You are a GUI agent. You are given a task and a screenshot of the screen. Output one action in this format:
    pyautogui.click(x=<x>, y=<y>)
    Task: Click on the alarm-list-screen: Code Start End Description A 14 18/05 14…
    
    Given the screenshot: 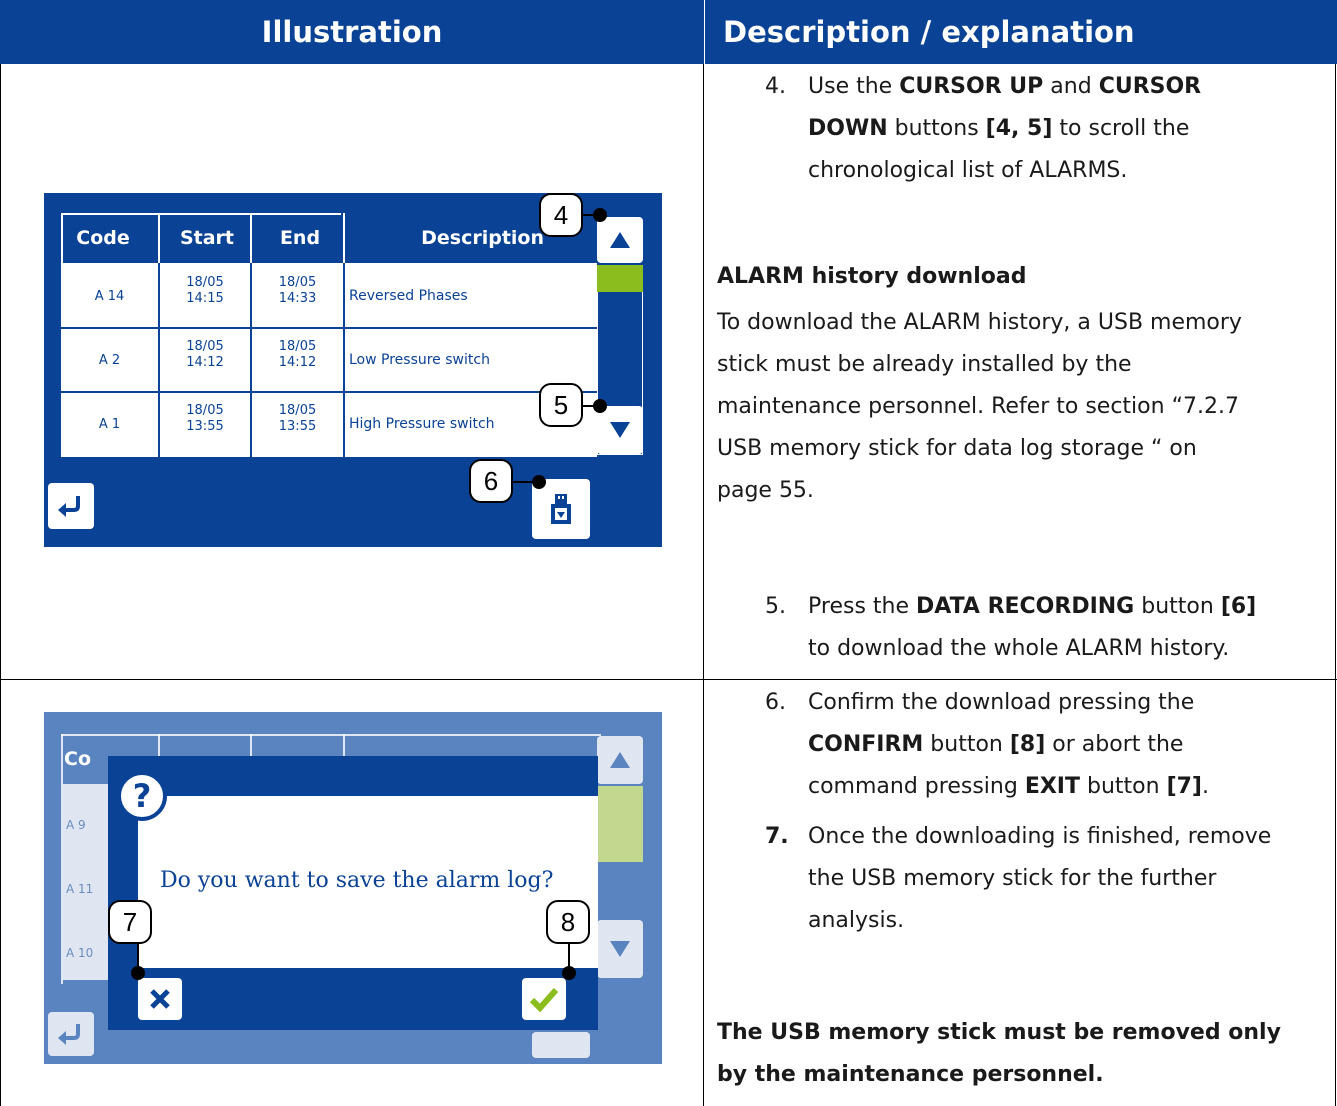 What is the action you would take?
    pyautogui.click(x=353, y=370)
    